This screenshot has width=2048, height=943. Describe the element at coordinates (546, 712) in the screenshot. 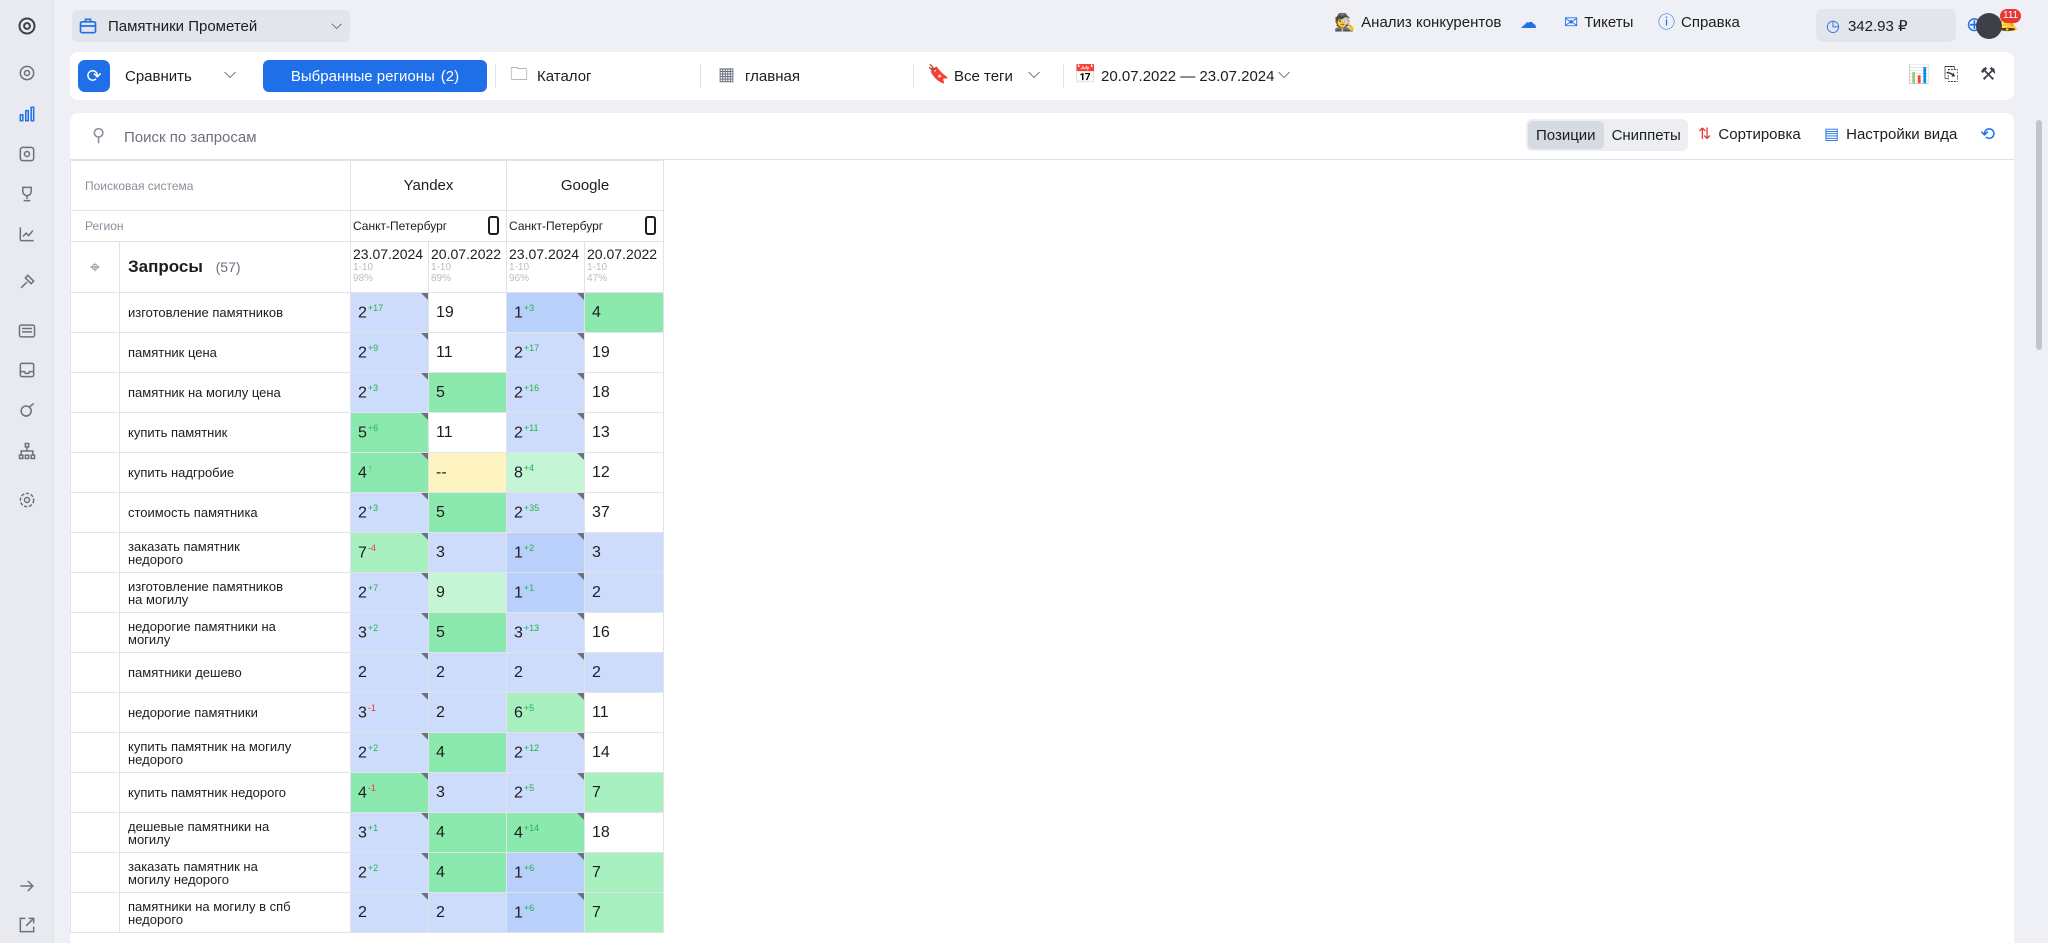

I see `position-cell: 6+5` at that location.